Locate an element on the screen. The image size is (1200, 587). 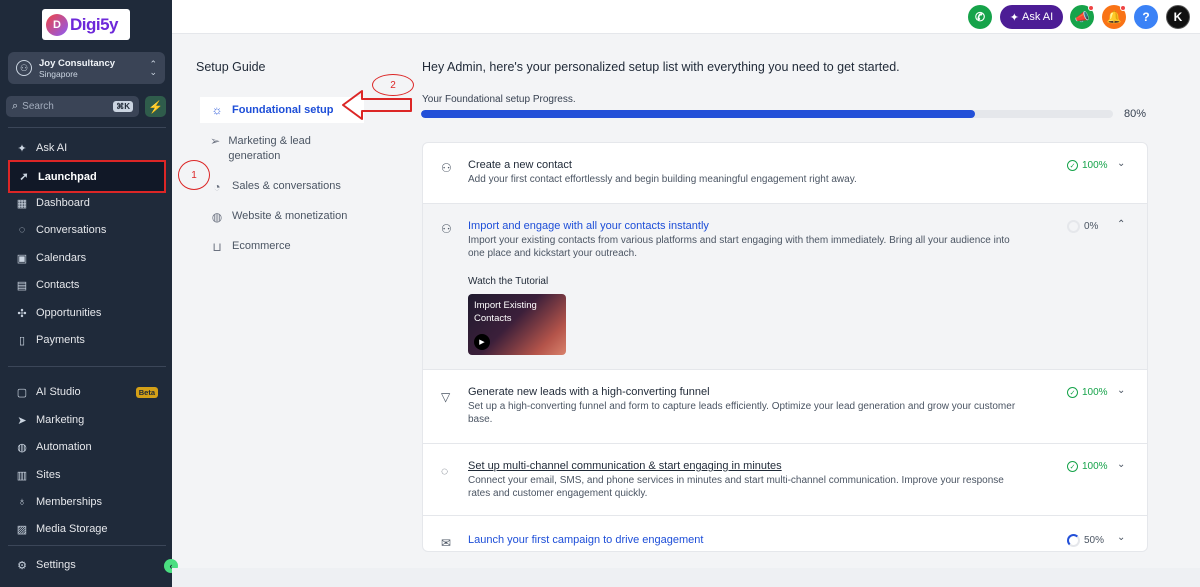
logo-text: Digi5y is located at coordinates (94, 24).